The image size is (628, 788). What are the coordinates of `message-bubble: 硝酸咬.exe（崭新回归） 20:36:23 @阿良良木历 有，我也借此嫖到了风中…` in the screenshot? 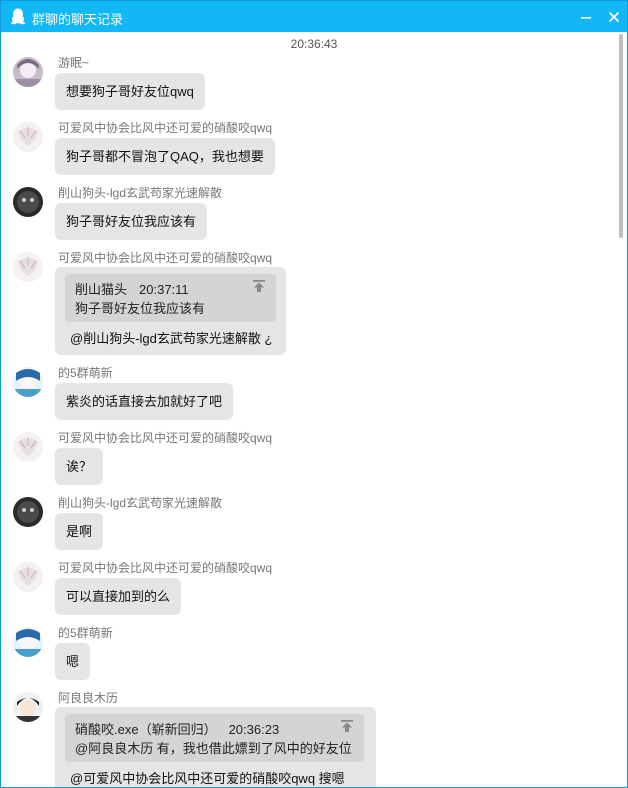 It's located at (215, 747).